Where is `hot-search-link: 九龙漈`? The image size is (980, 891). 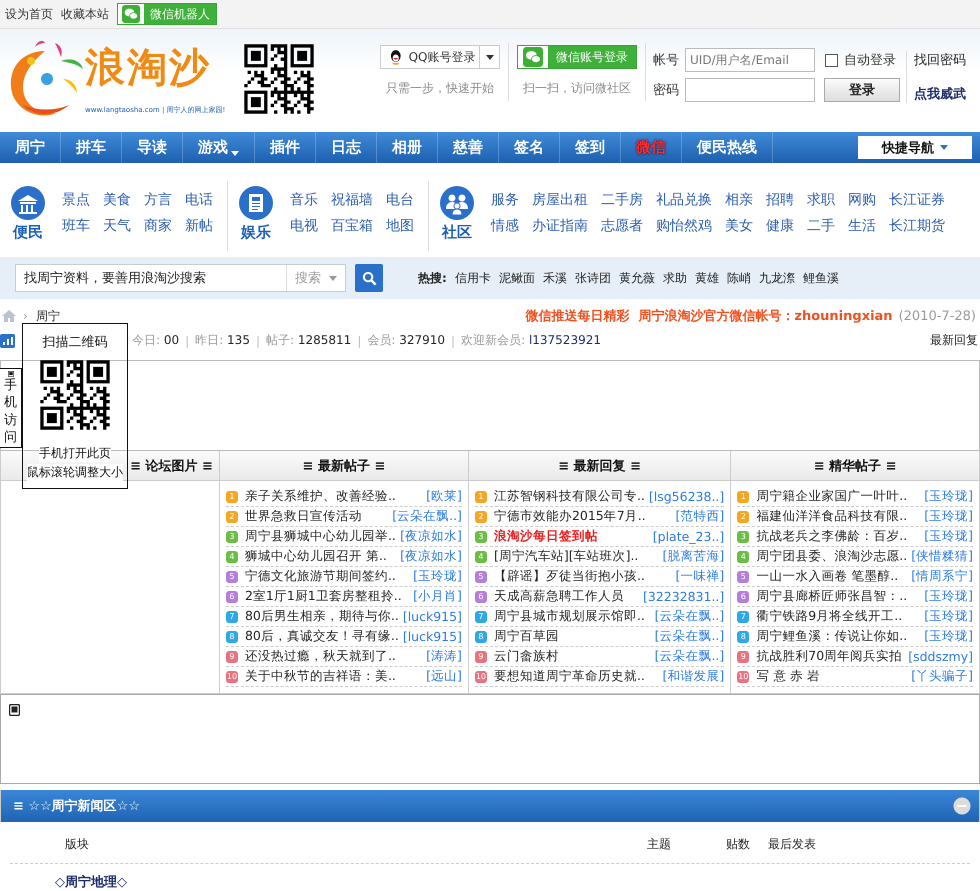 hot-search-link: 九龙漈 is located at coordinates (776, 278).